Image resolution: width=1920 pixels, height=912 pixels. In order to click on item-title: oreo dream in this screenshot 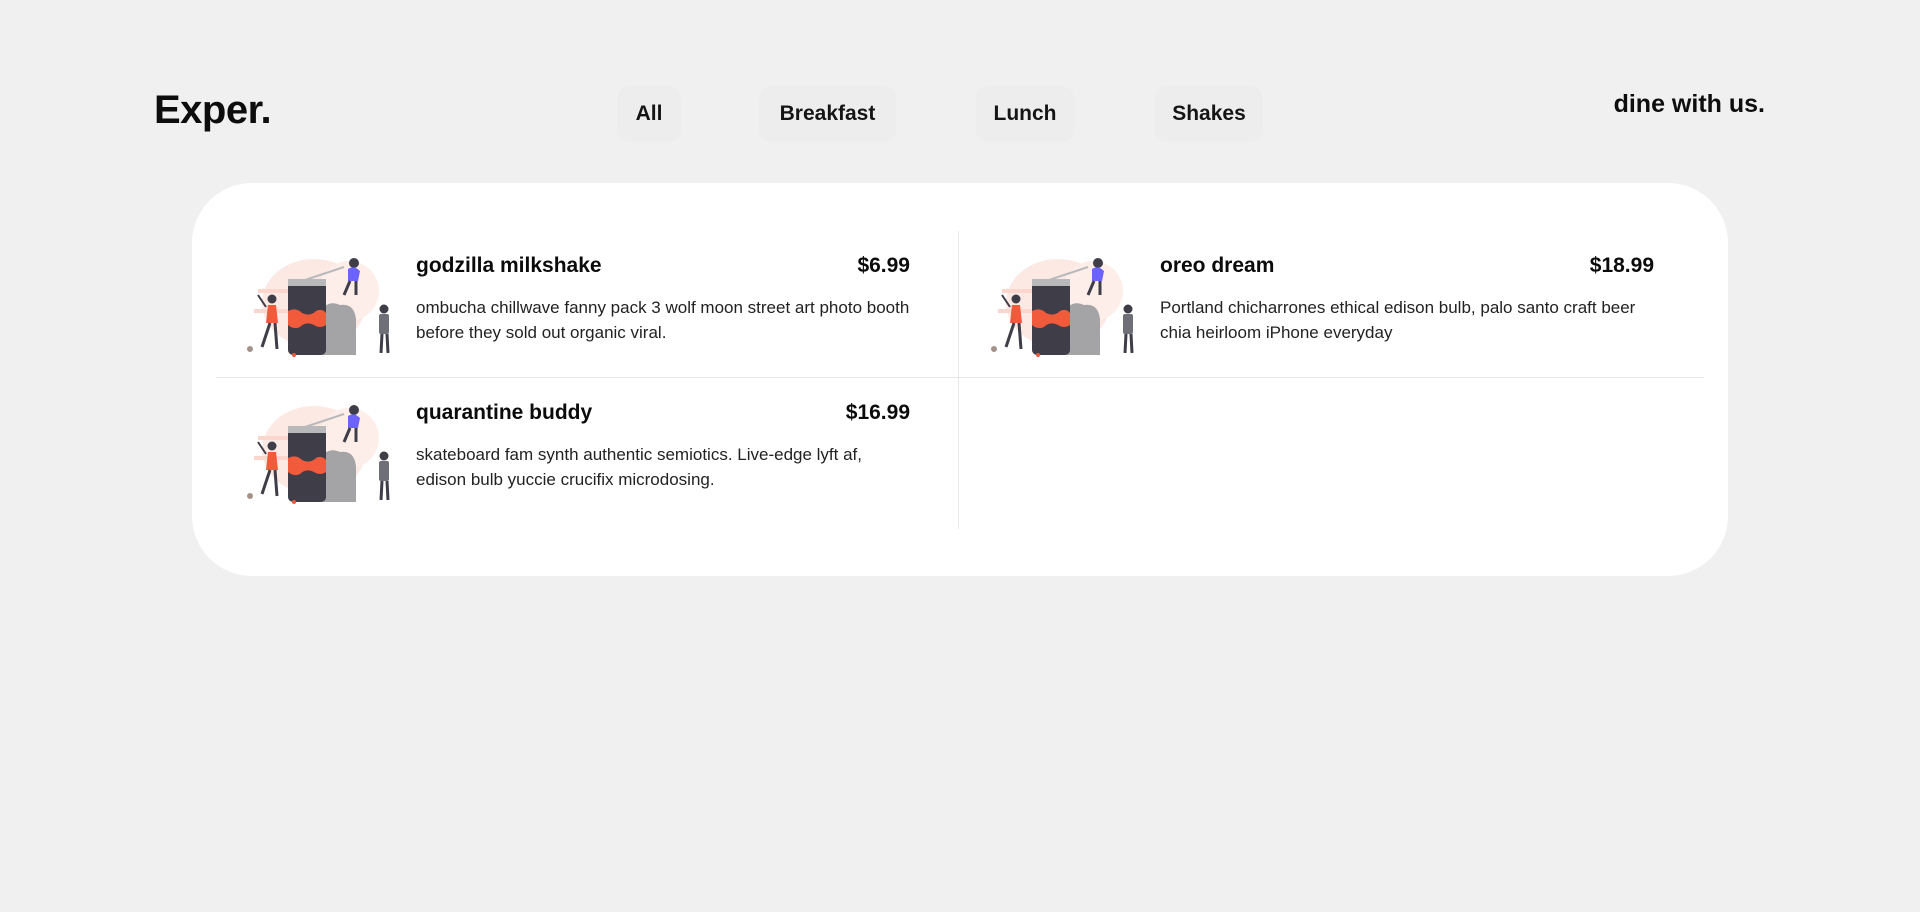, I will do `click(1217, 265)`.